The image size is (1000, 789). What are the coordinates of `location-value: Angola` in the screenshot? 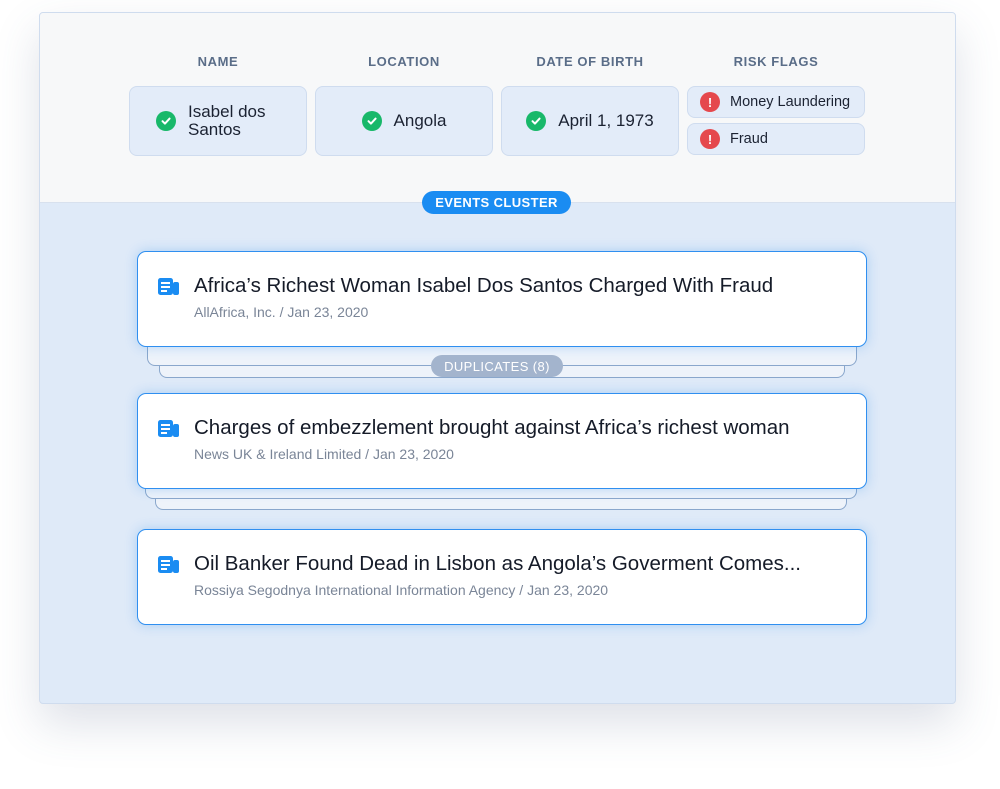 It's located at (420, 120).